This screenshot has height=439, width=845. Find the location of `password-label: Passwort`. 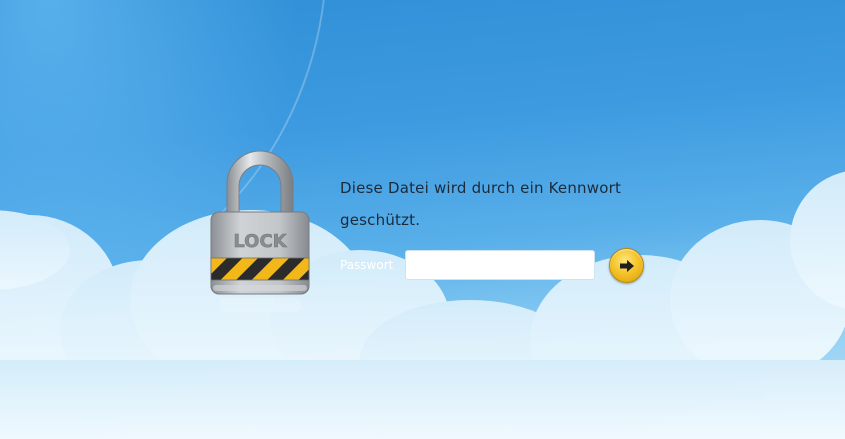

password-label: Passwort is located at coordinates (367, 265).